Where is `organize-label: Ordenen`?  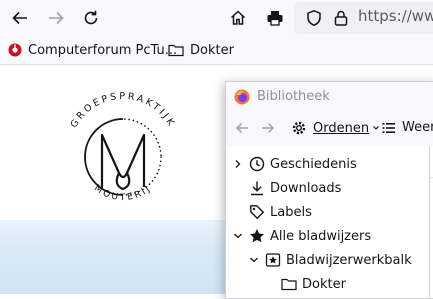
organize-label: Ordenen is located at coordinates (341, 128).